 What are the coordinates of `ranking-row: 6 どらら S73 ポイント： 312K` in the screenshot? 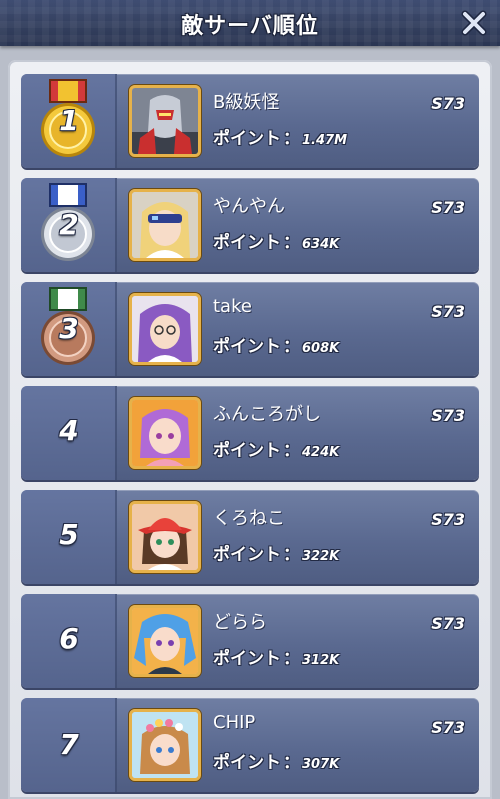 It's located at (250, 641).